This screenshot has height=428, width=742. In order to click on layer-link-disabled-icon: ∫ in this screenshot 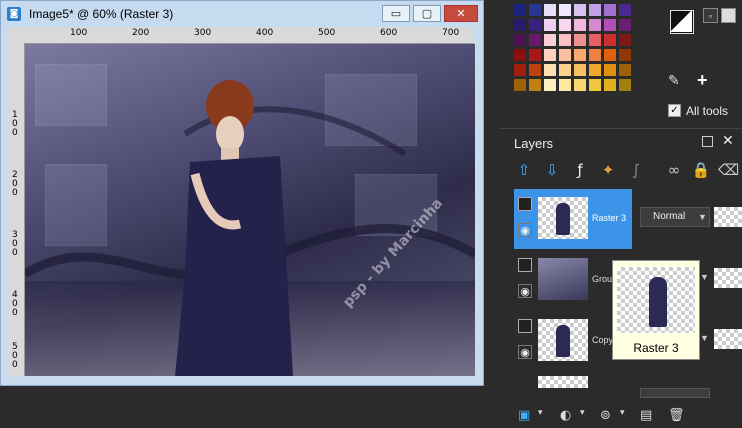, I will do `click(636, 170)`.